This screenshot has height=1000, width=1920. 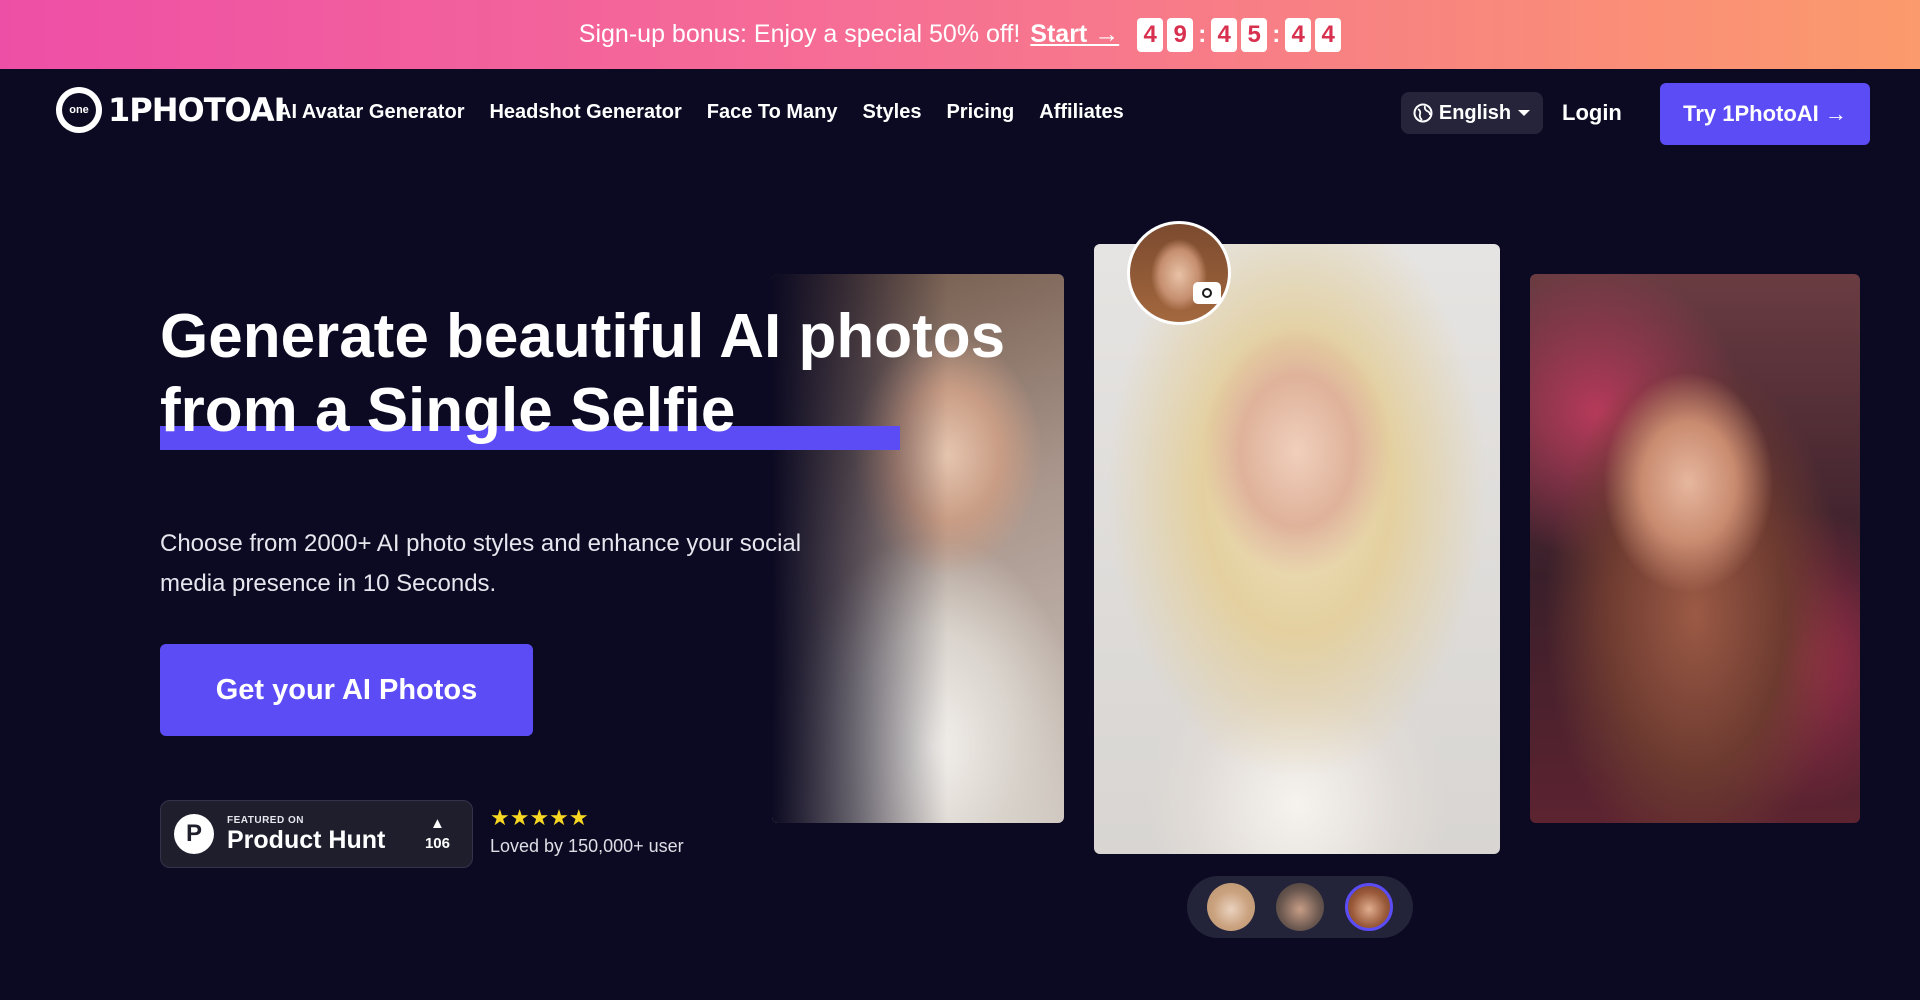 I want to click on style-thumbnail-selector, so click(x=1300, y=907).